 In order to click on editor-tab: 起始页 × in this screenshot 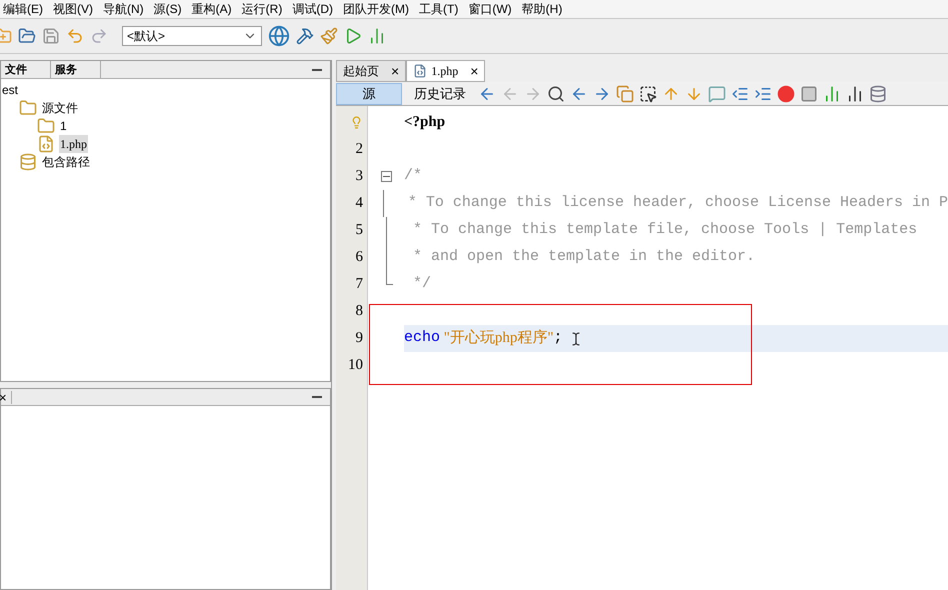, I will do `click(371, 71)`.